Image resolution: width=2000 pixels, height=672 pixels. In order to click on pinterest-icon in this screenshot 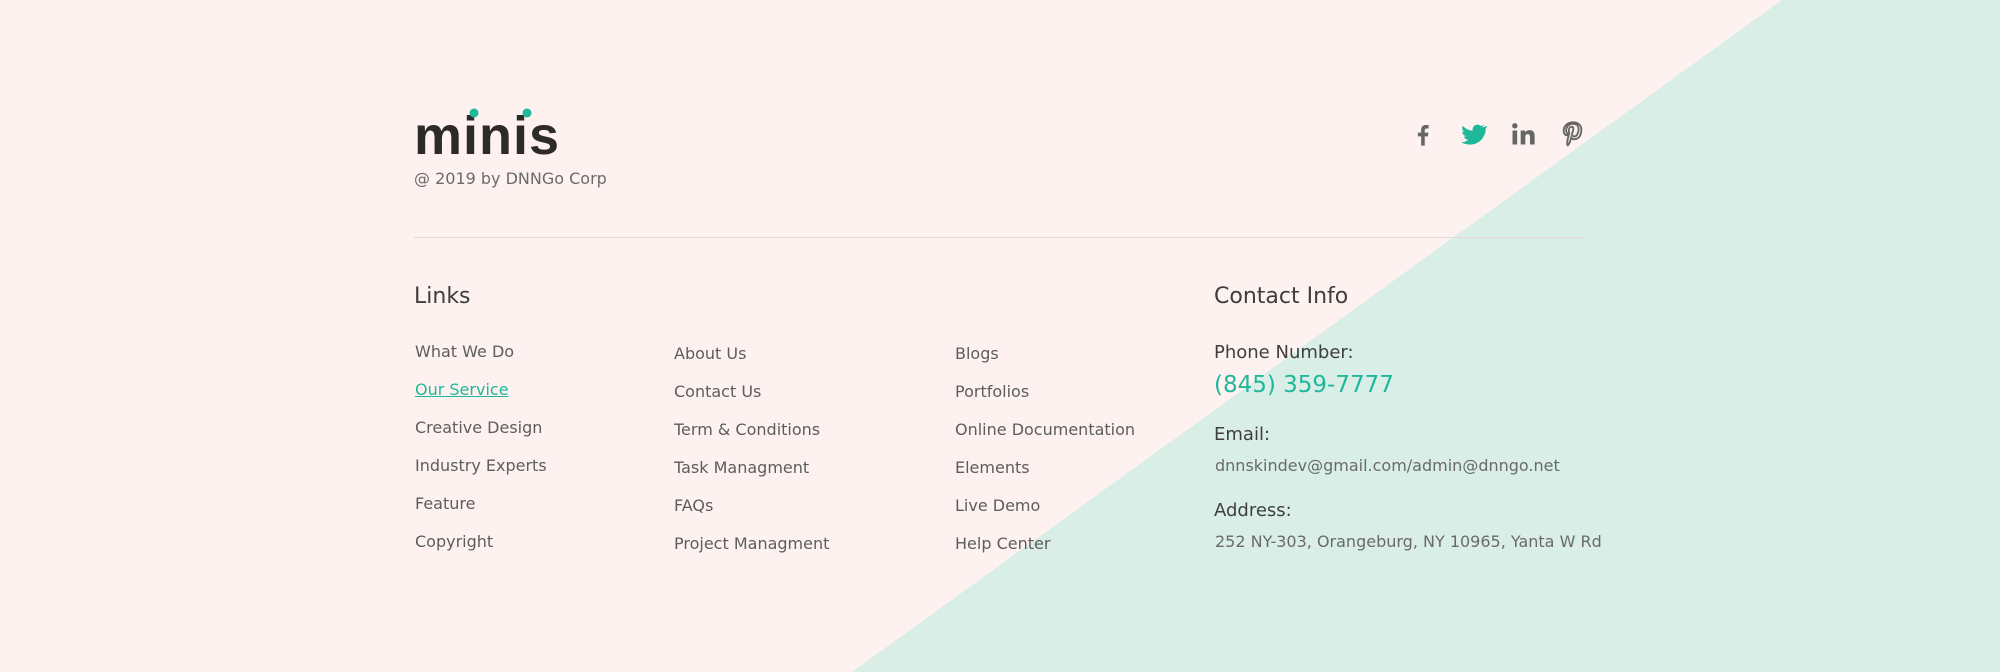, I will do `click(1572, 134)`.